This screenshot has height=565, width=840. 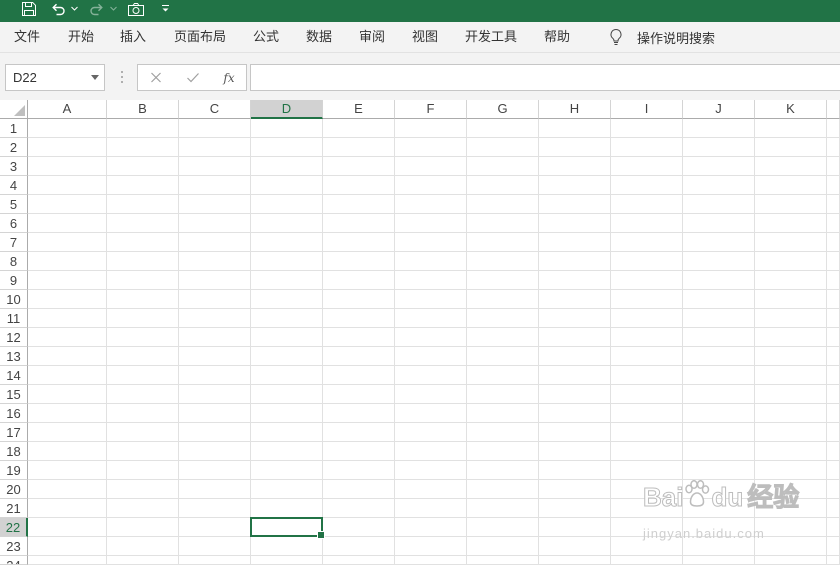 What do you see at coordinates (503, 508) in the screenshot?
I see `cell-g21` at bounding box center [503, 508].